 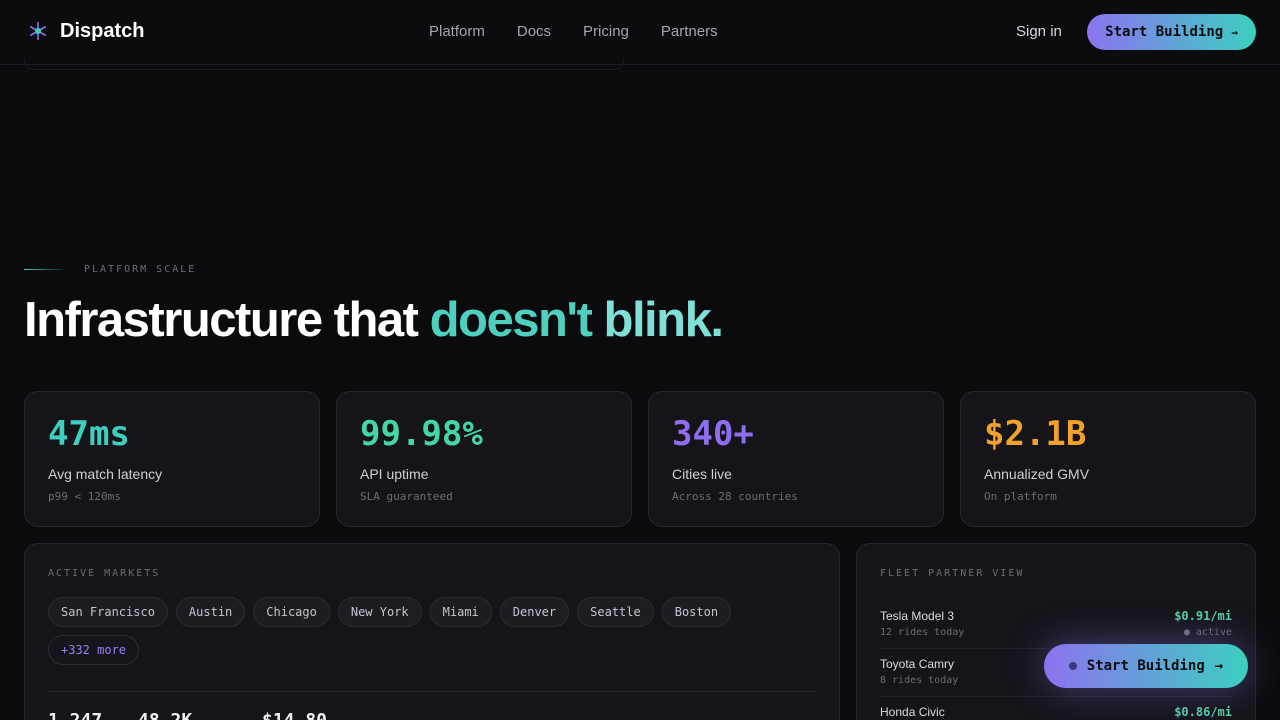 What do you see at coordinates (534, 612) in the screenshot?
I see `market-chip: Denver` at bounding box center [534, 612].